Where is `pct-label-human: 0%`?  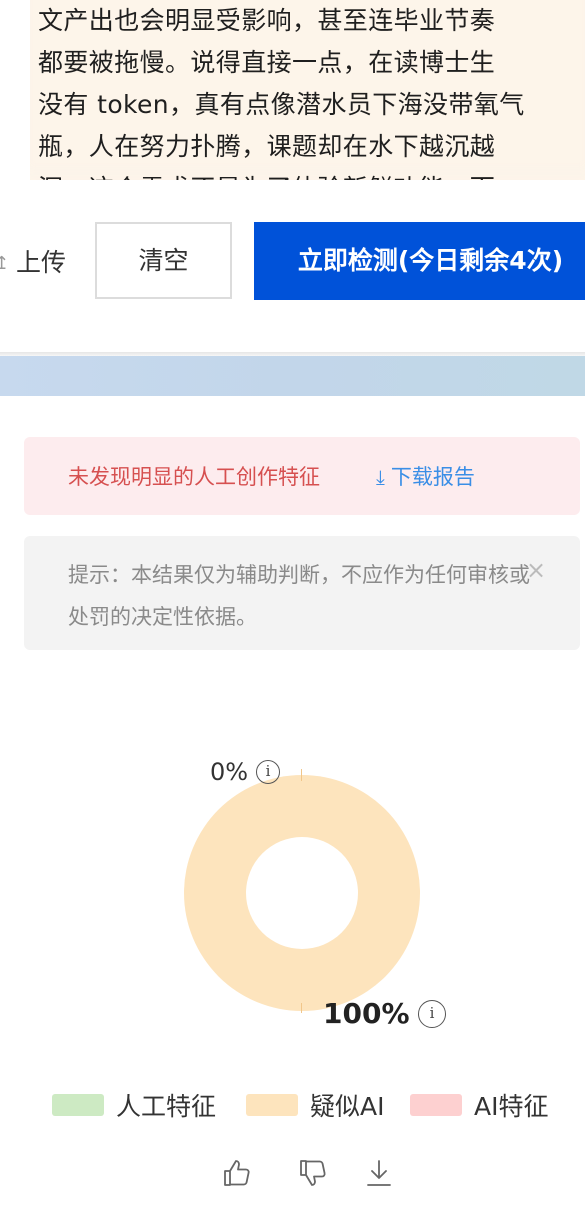 pct-label-human: 0% is located at coordinates (229, 772).